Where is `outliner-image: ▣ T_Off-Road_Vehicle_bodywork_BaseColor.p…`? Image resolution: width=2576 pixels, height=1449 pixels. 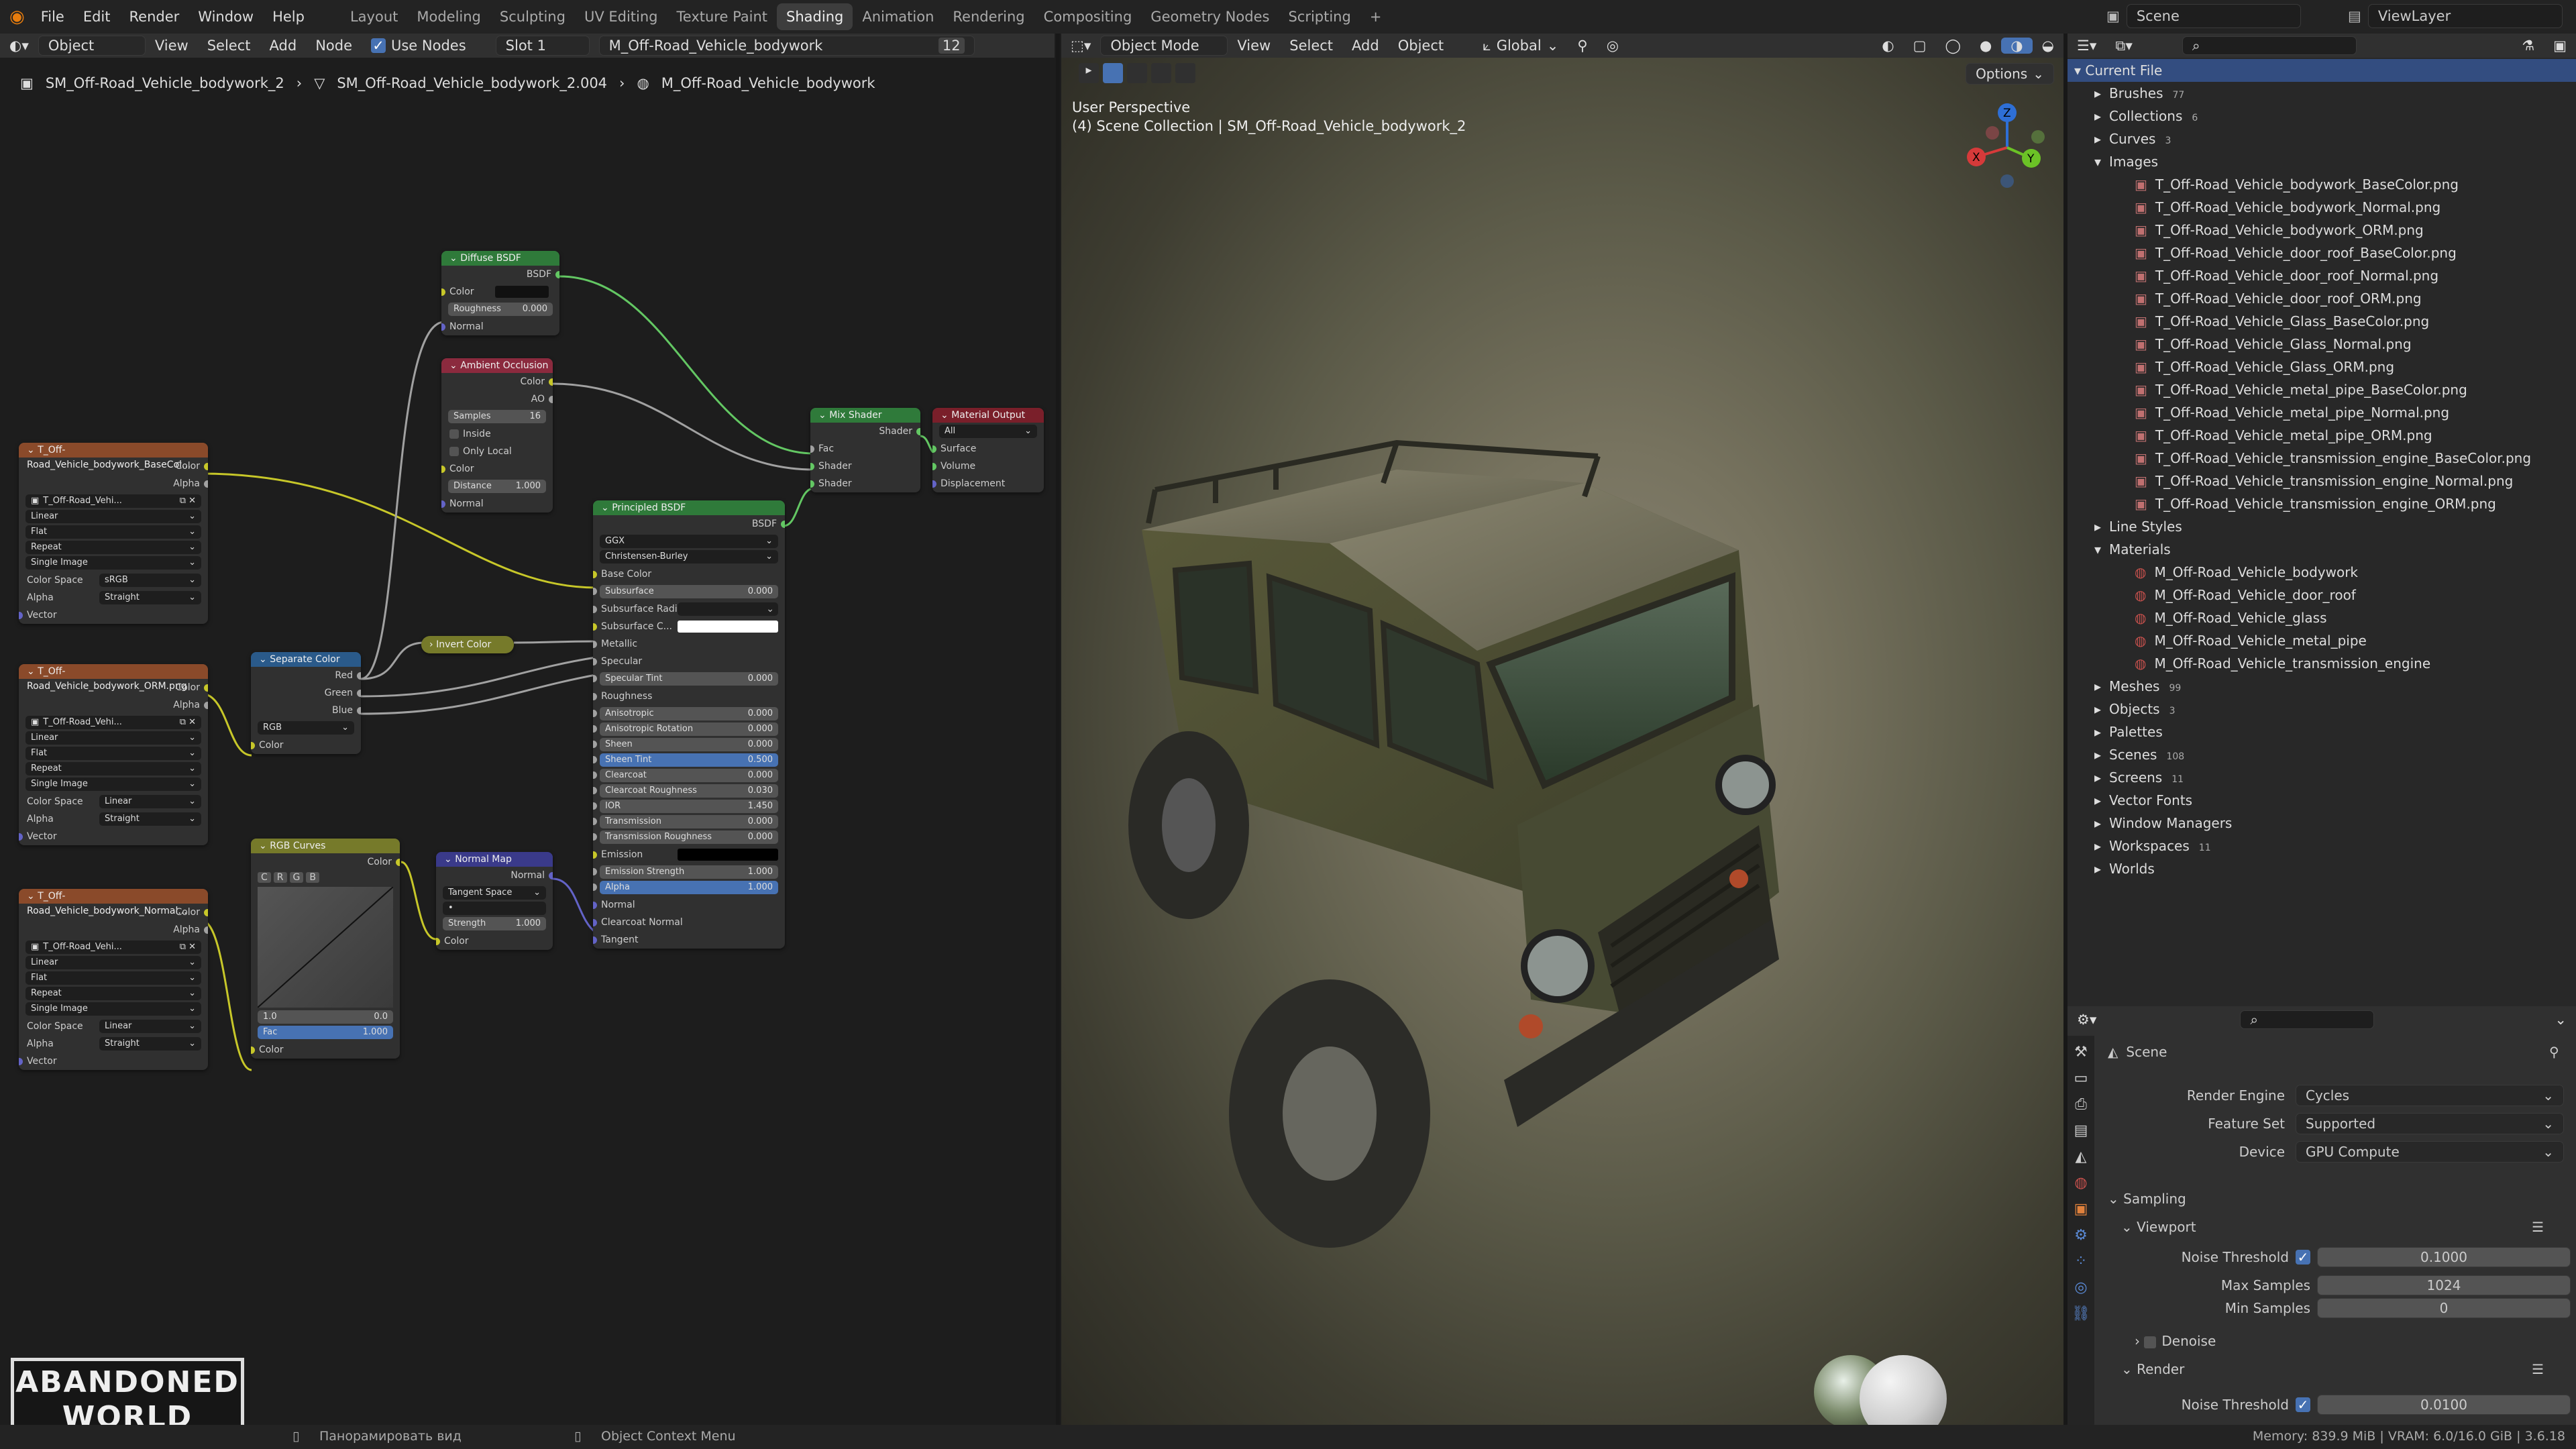
outliner-image: ▣ T_Off-Road_Vehicle_bodywork_BaseColor.p… is located at coordinates (2297, 184).